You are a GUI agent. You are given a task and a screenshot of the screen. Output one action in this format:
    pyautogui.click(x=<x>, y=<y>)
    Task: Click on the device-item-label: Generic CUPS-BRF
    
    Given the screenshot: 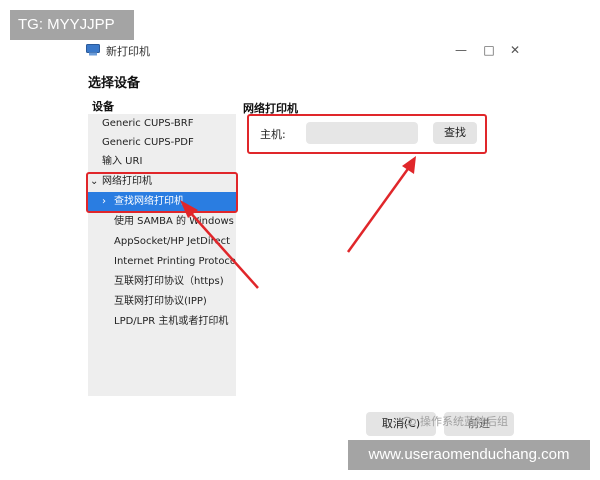 What is the action you would take?
    pyautogui.click(x=148, y=123)
    